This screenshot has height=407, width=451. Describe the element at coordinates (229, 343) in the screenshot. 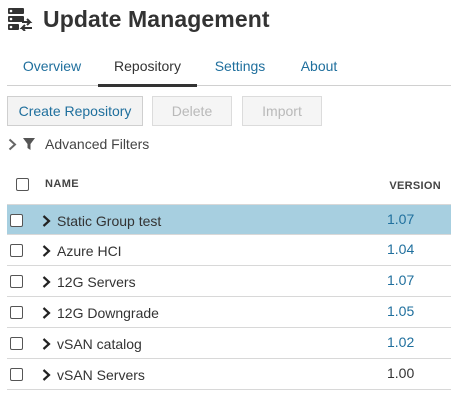

I see `table-row: vSAN catalog 1.02` at that location.